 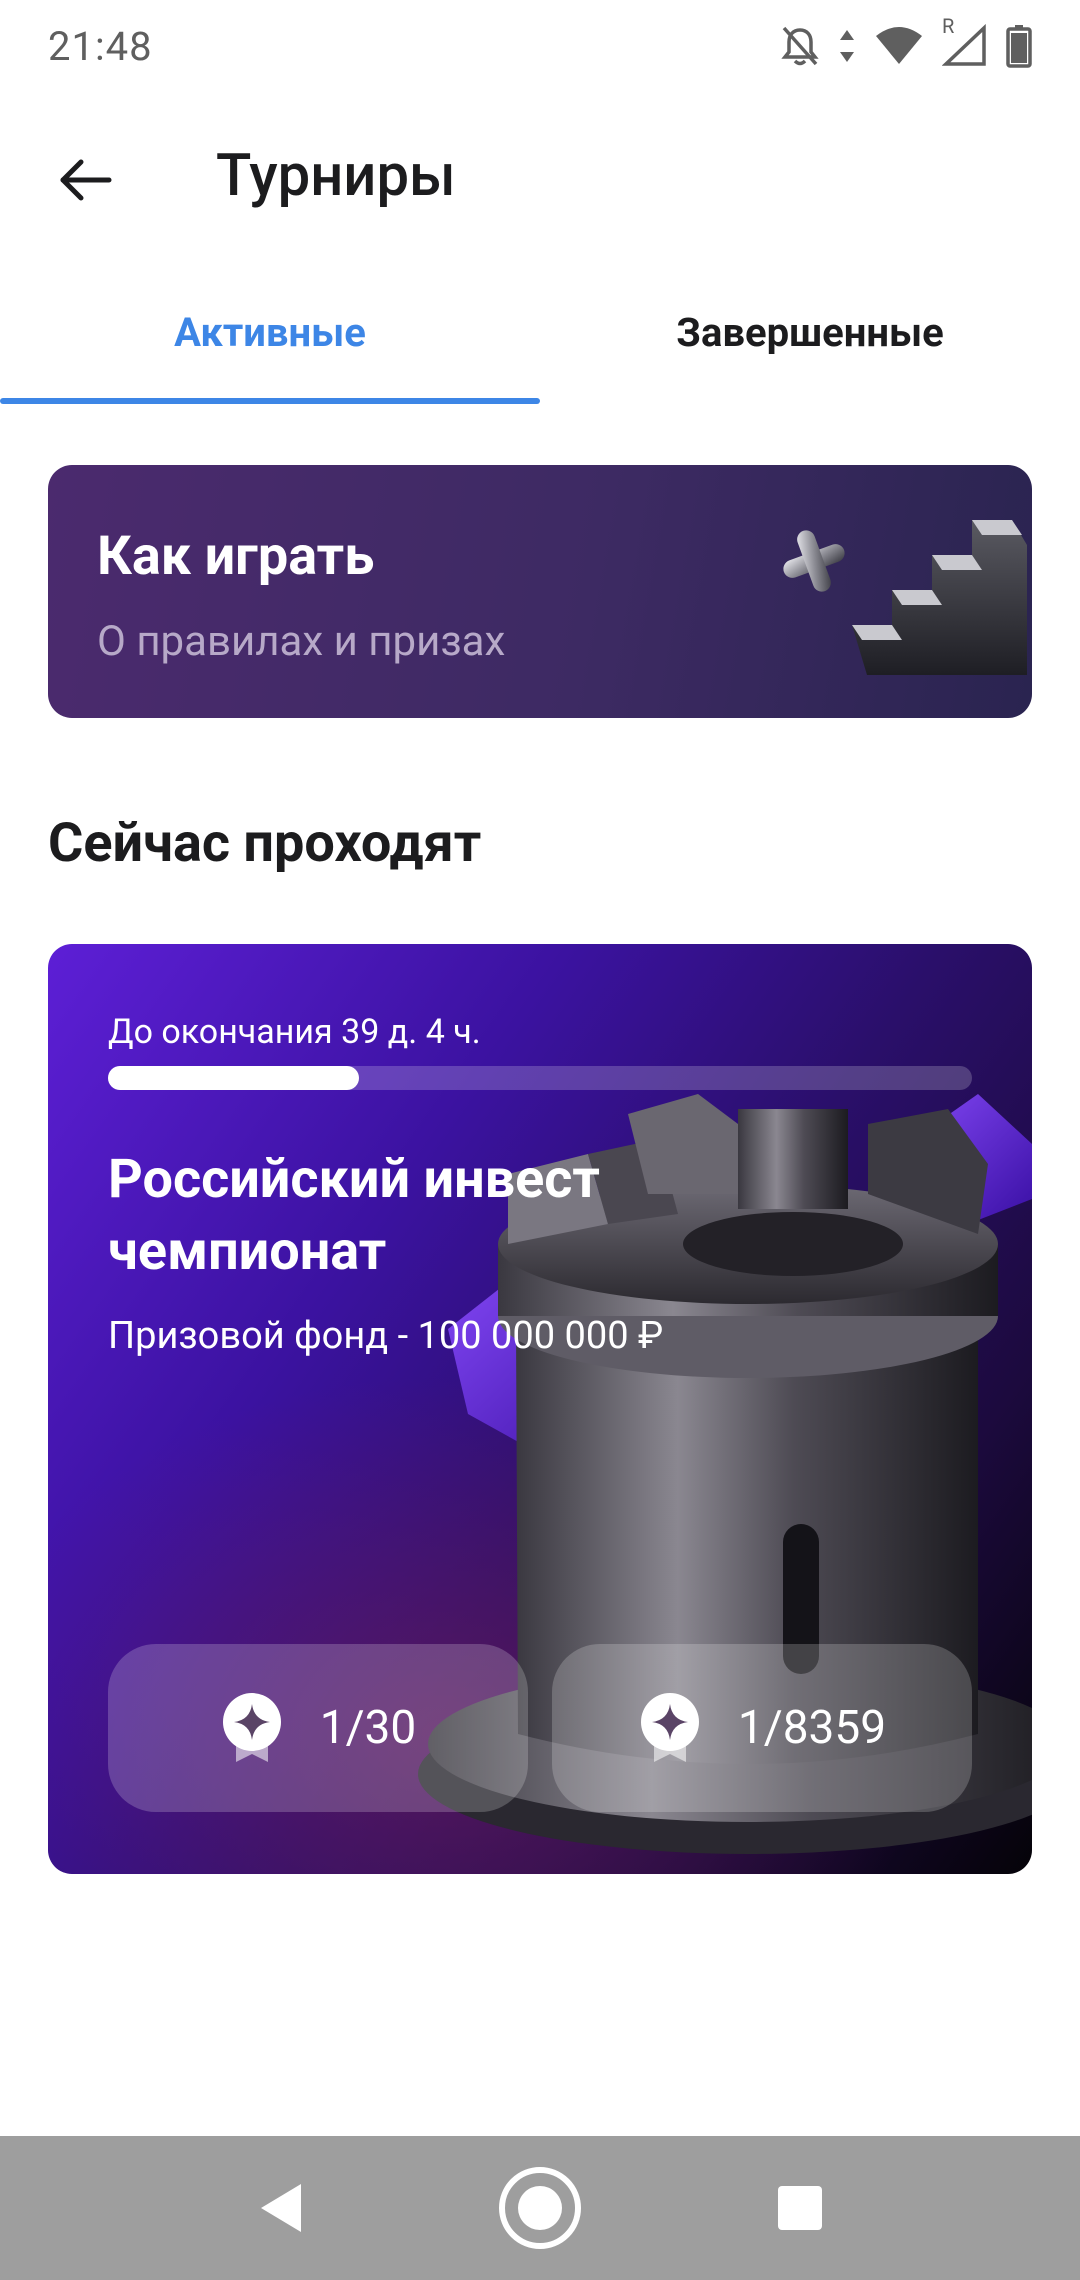 I want to click on nav-recents-button, so click(x=800, y=2208).